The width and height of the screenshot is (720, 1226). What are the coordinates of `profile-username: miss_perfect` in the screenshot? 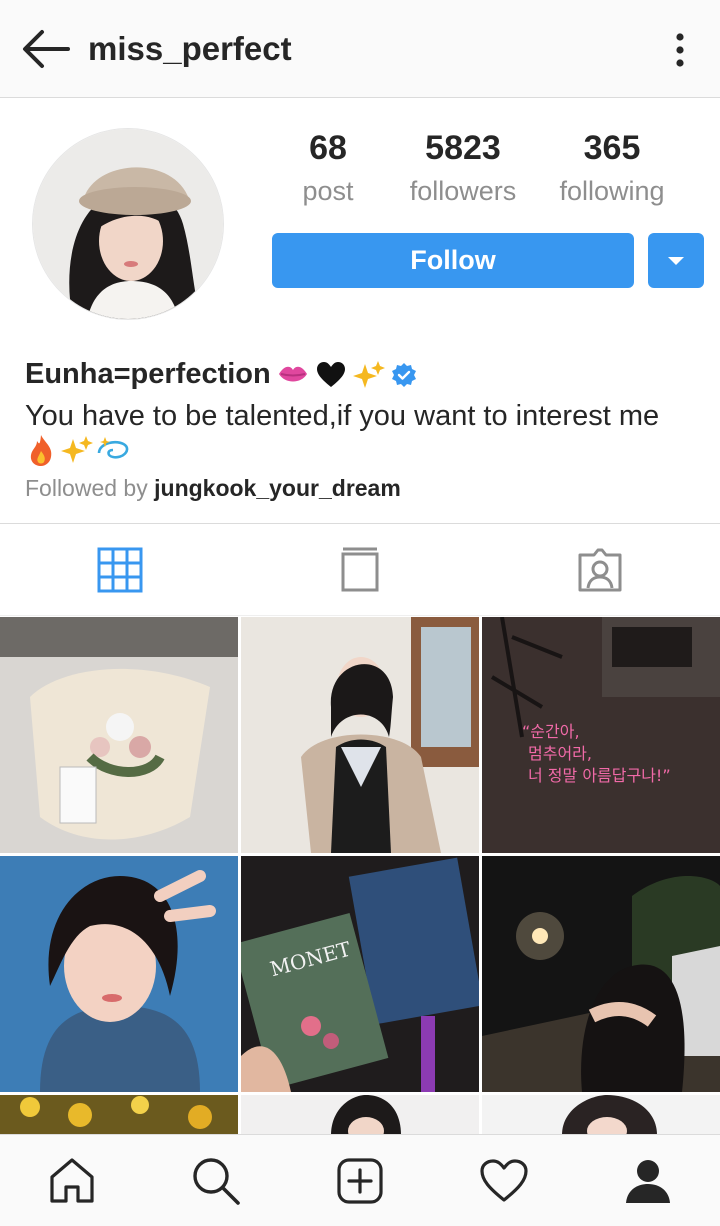 It's located at (190, 48).